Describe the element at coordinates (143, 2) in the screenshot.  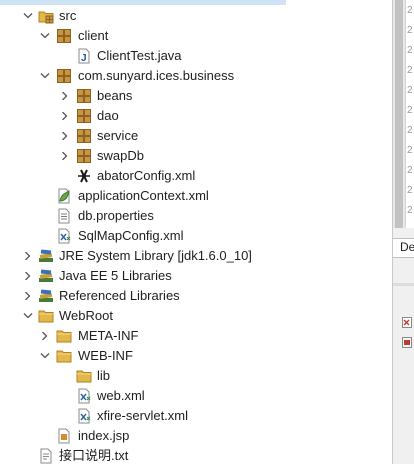
I see `selected-row-edge` at that location.